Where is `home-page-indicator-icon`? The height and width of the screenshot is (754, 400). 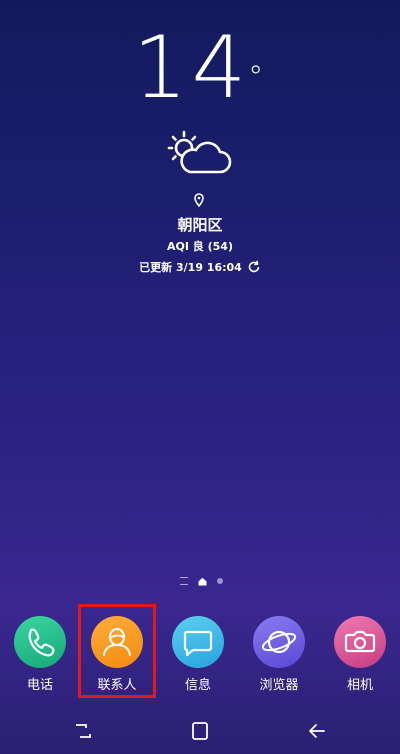
home-page-indicator-icon is located at coordinates (202, 581).